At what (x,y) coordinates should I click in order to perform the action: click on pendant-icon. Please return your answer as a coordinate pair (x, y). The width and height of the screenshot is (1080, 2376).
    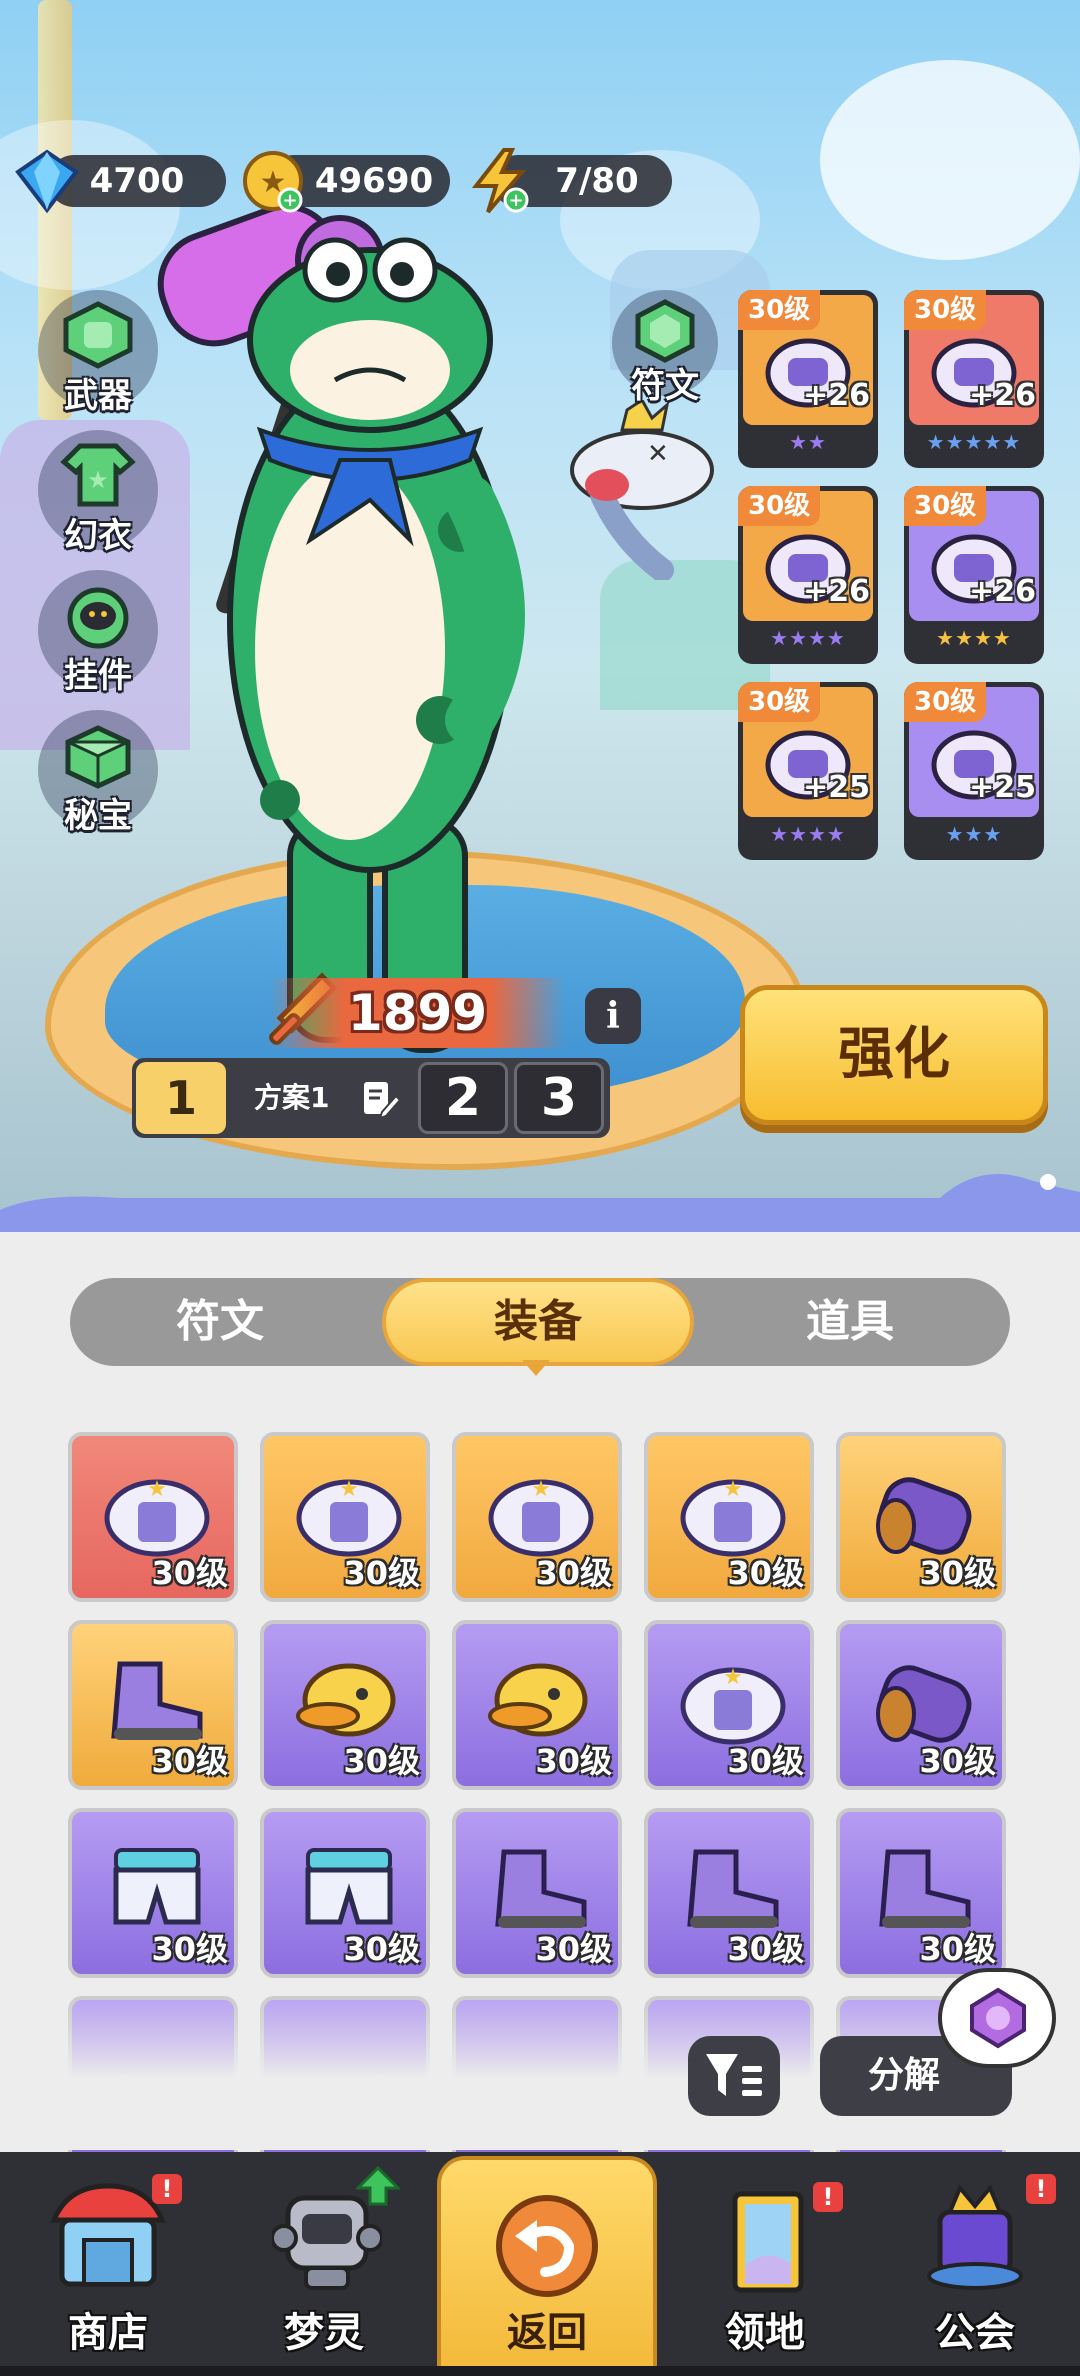
    Looking at the image, I should click on (98, 618).